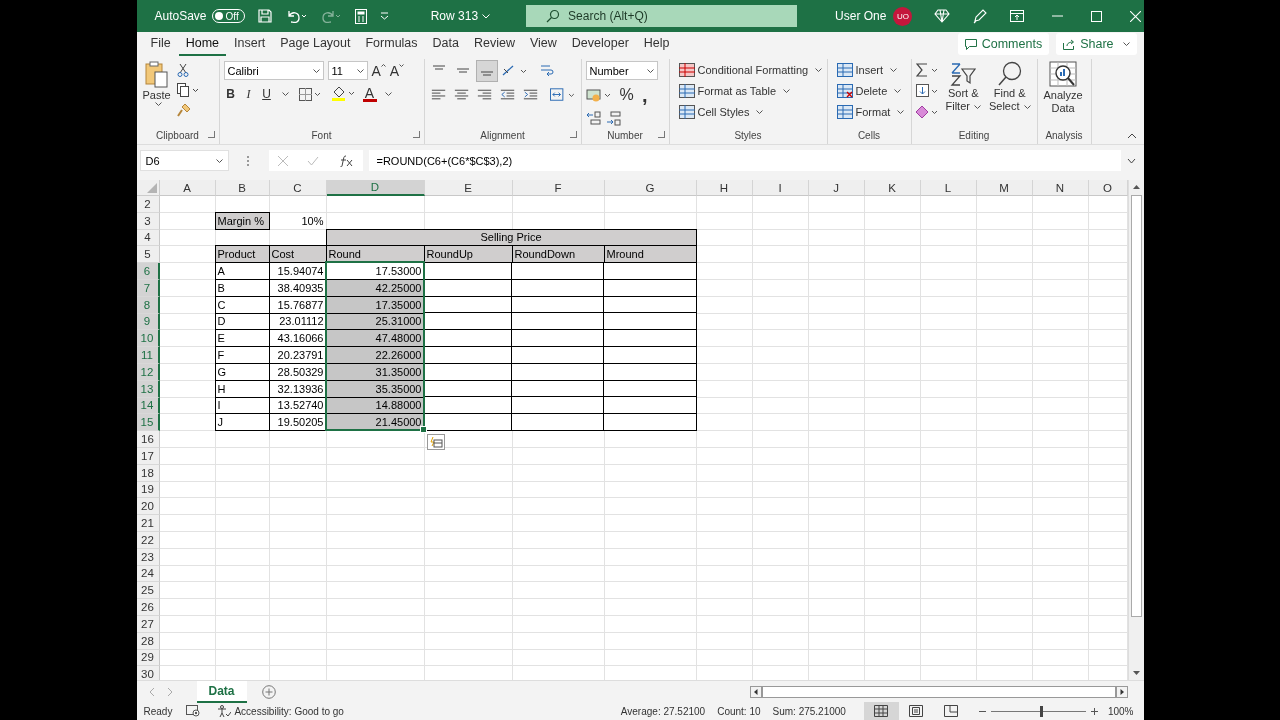 Image resolution: width=1280 pixels, height=720 pixels. Describe the element at coordinates (148, 188) in the screenshot. I see `select-all-corner` at that location.